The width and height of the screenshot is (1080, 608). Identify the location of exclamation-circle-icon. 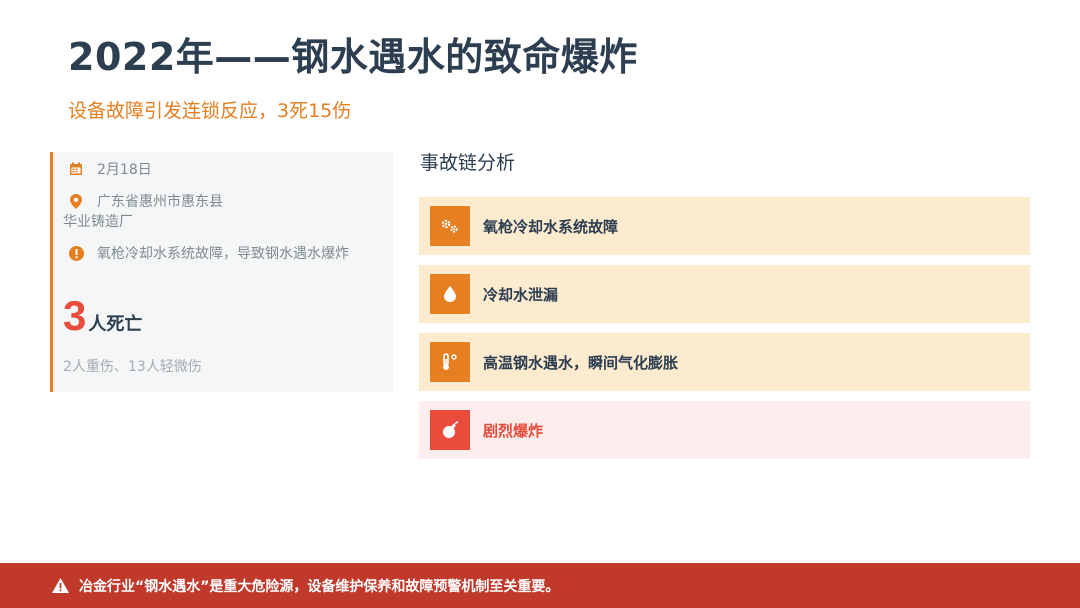
(76, 253).